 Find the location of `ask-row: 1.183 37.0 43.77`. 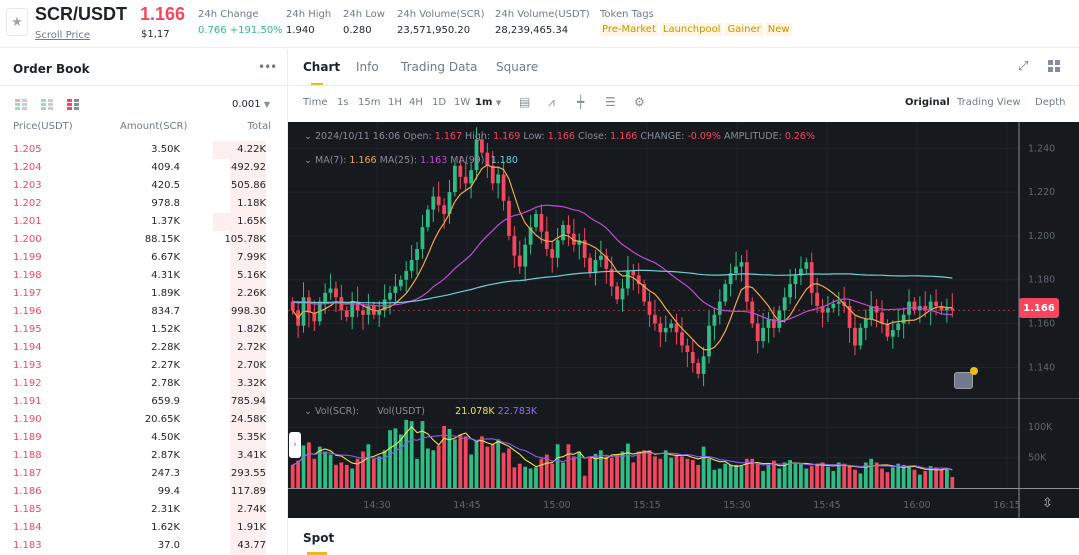

ask-row: 1.183 37.0 43.77 is located at coordinates (144, 546).